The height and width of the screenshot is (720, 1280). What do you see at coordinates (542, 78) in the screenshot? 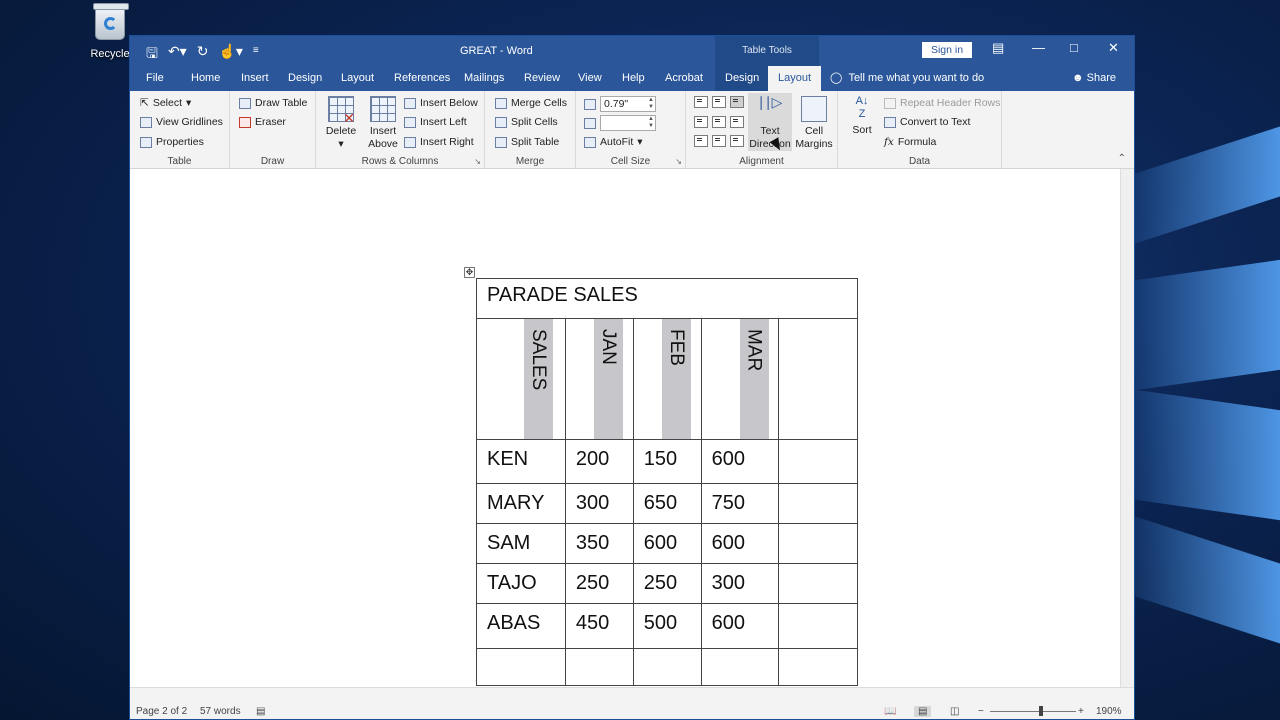
I see `tab-review: Review` at bounding box center [542, 78].